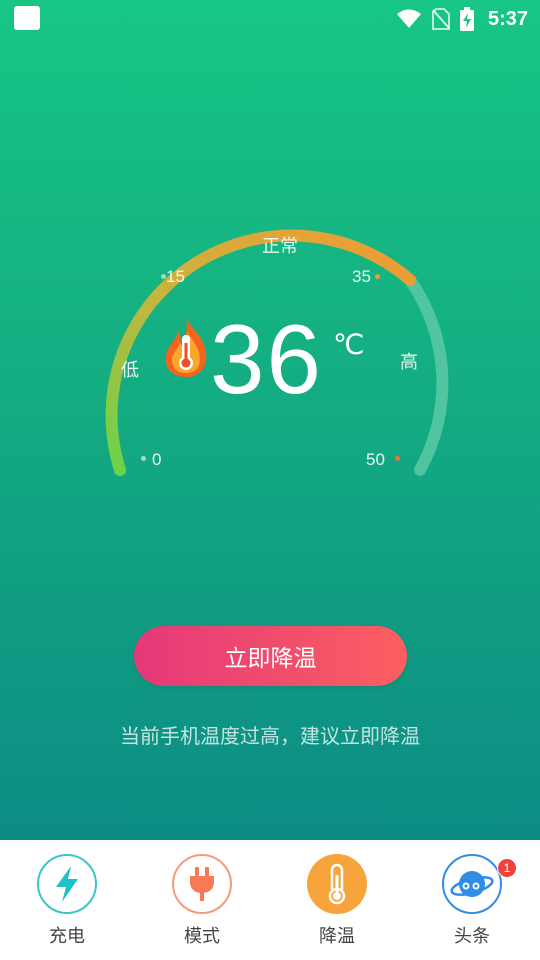 The width and height of the screenshot is (540, 960). I want to click on zone-label-normal: 正常, so click(280, 246).